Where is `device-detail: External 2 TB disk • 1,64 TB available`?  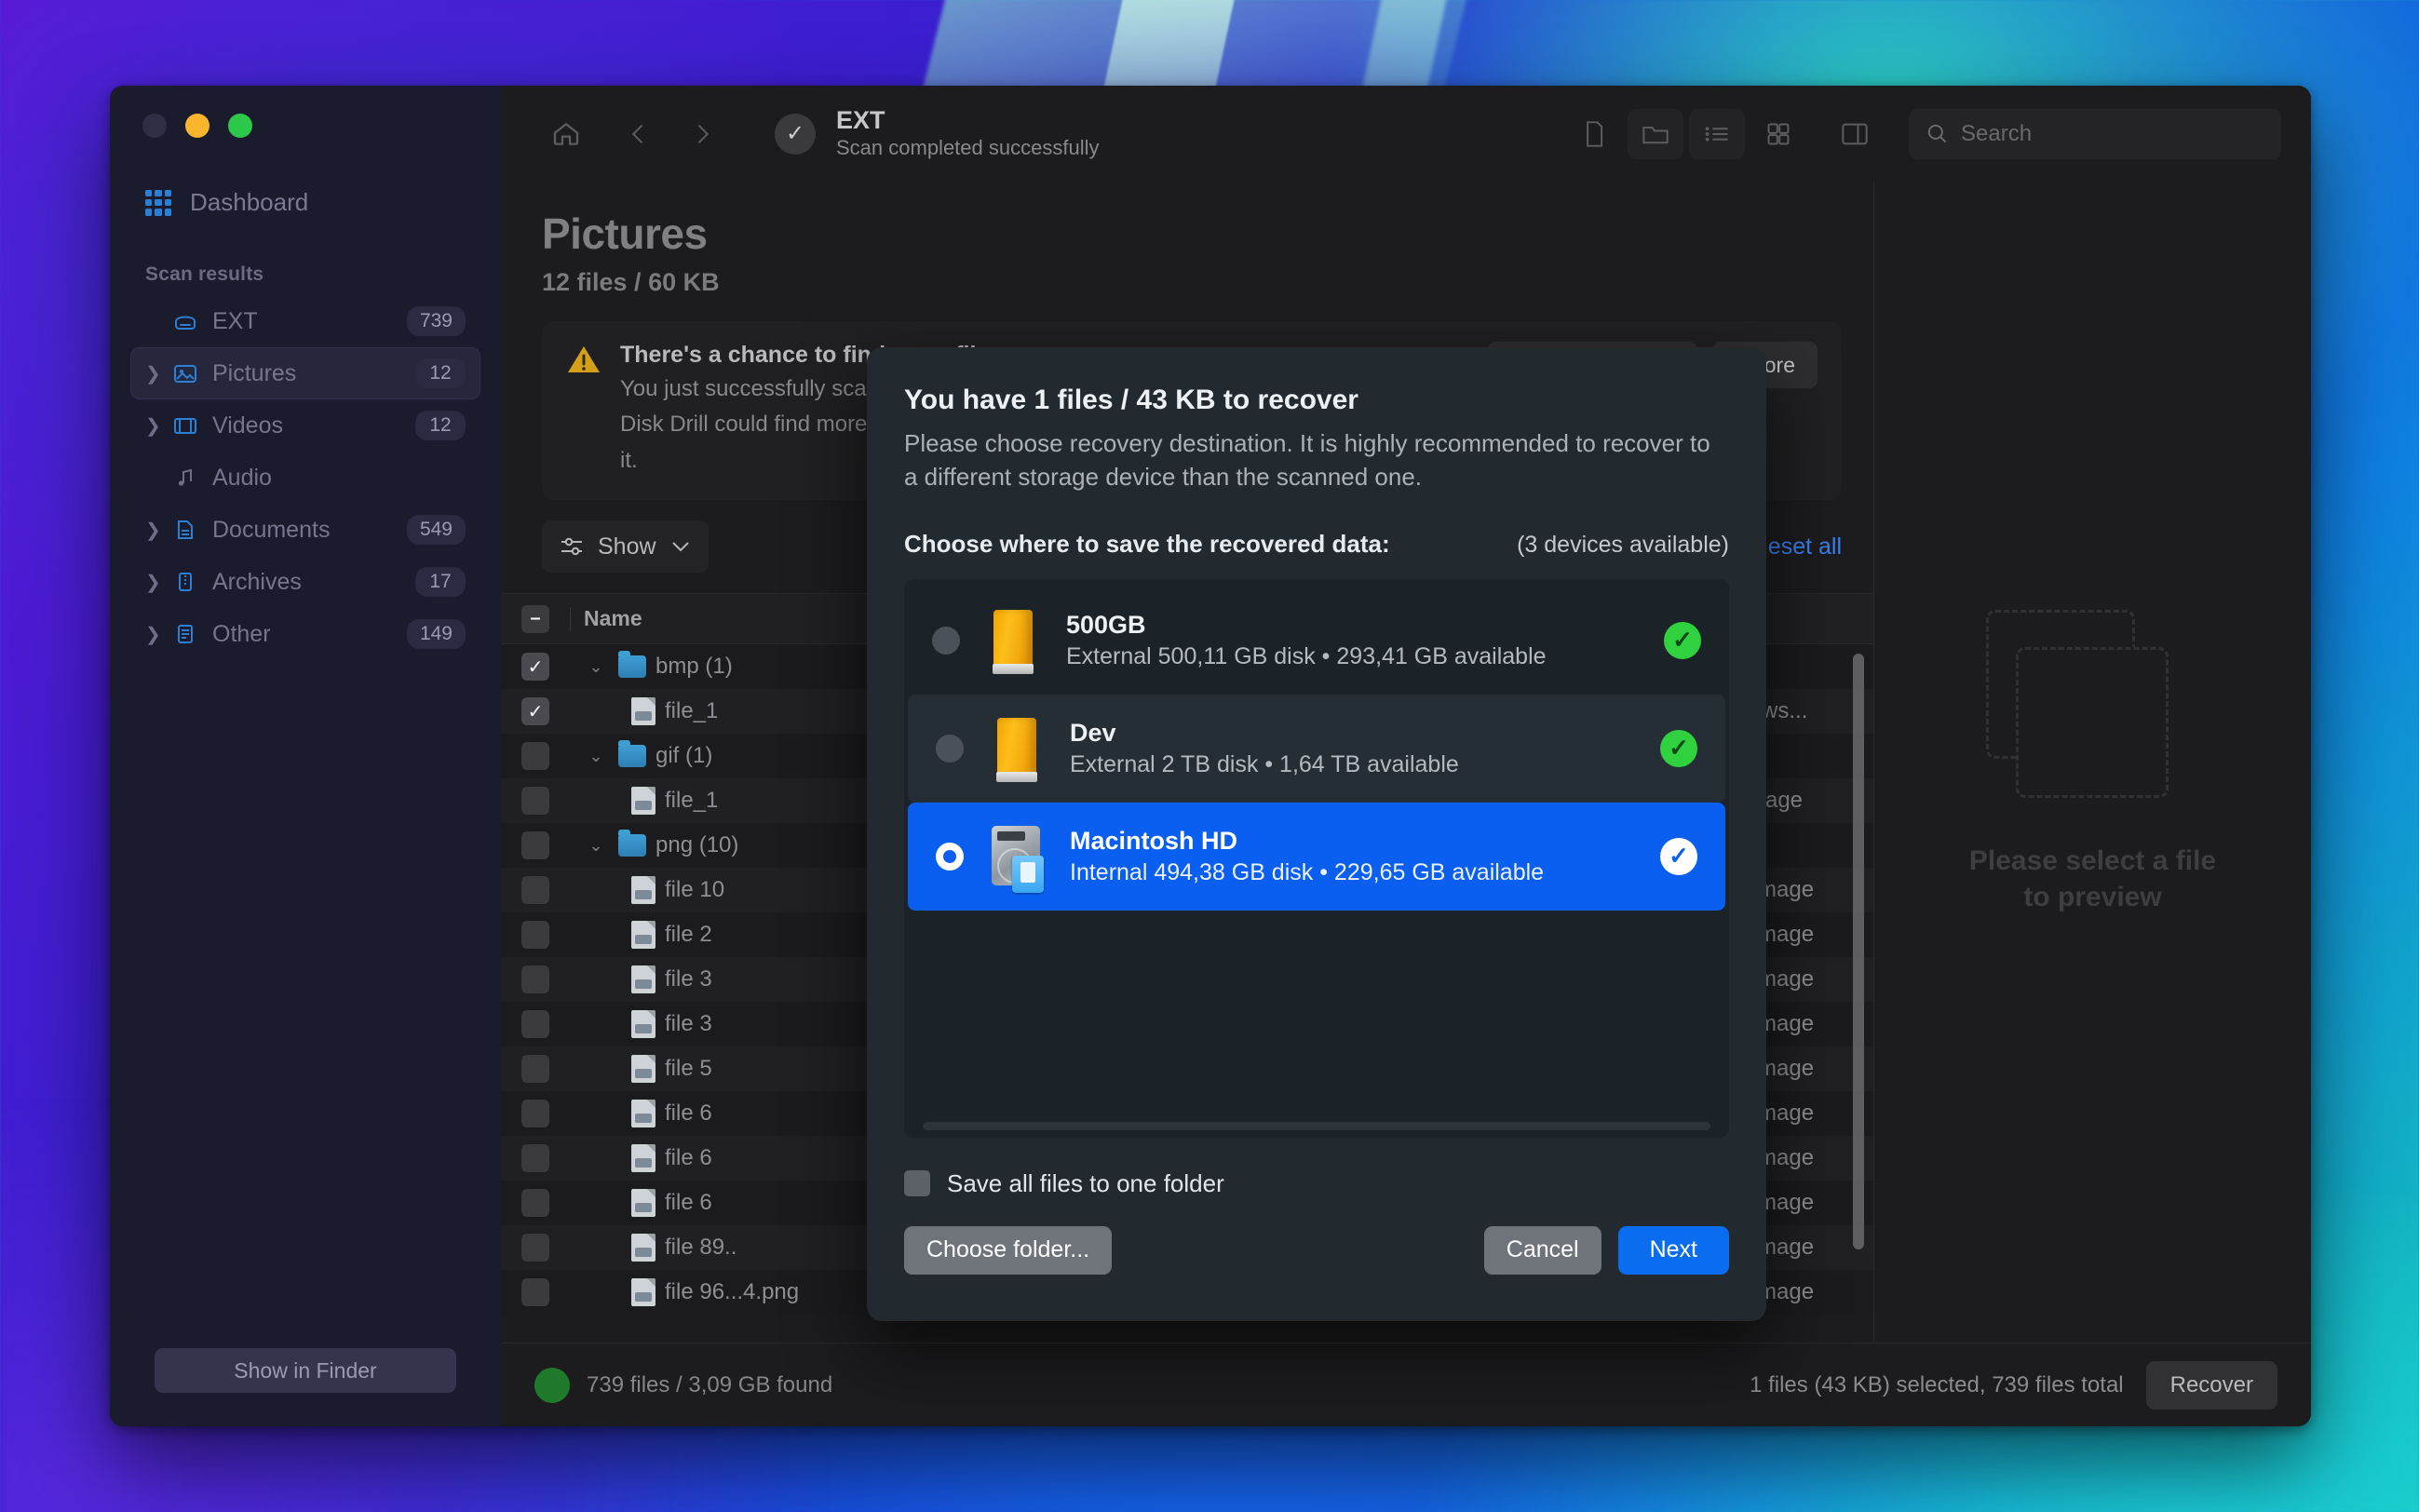
device-detail: External 2 TB disk • 1,64 TB available is located at coordinates (1264, 764).